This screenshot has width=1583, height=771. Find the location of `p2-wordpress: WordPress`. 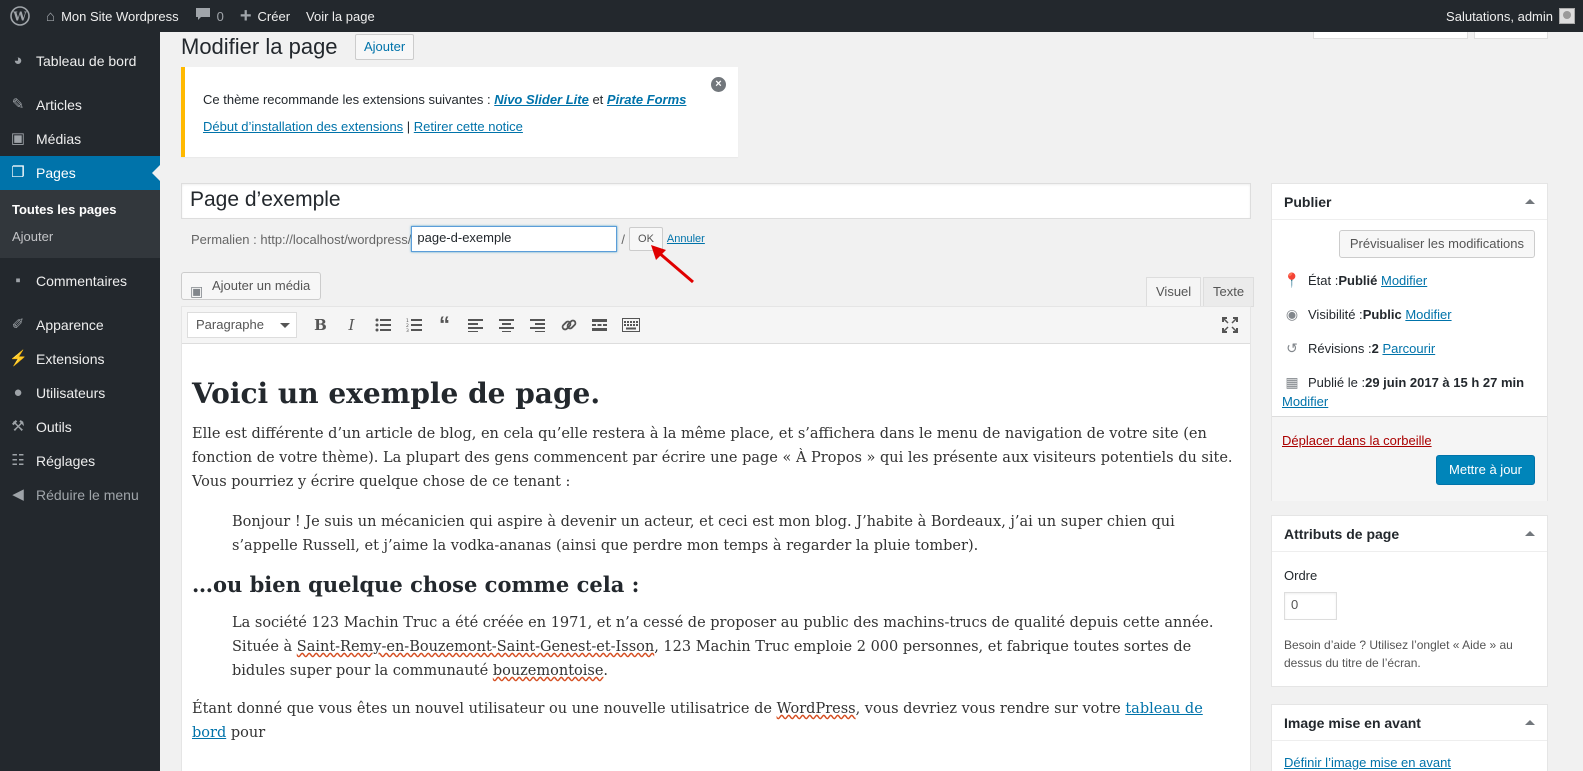

p2-wordpress: WordPress is located at coordinates (816, 709).